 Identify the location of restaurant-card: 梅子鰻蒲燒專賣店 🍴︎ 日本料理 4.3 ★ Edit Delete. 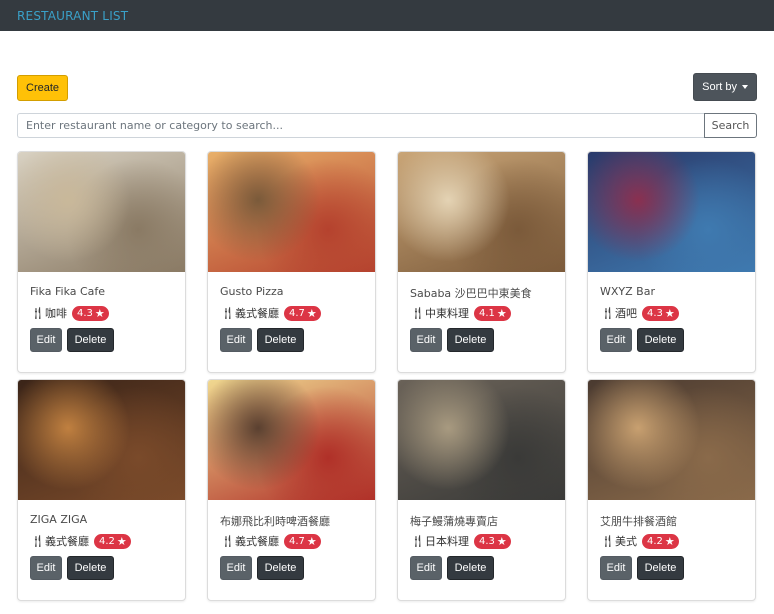
(481, 490).